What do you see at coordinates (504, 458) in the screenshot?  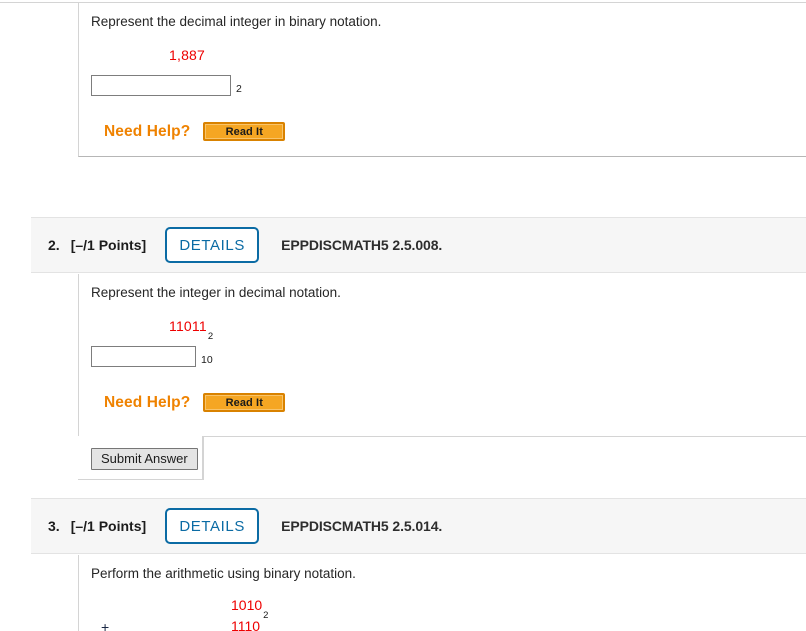 I see `submit-answer-side-panel` at bounding box center [504, 458].